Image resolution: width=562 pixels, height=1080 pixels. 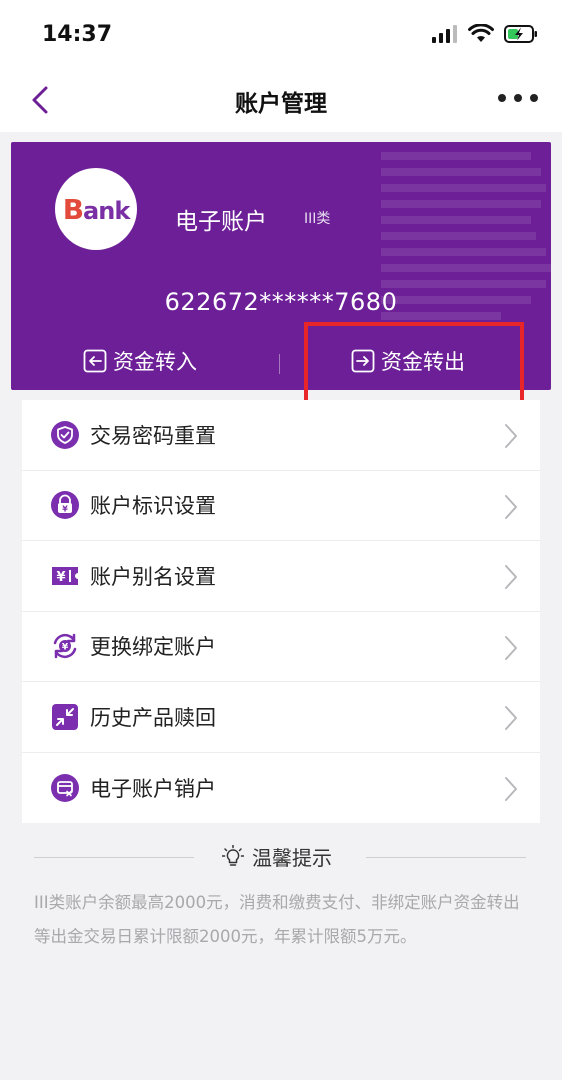 I want to click on menu-item-label: 电子账户销户, so click(x=153, y=788).